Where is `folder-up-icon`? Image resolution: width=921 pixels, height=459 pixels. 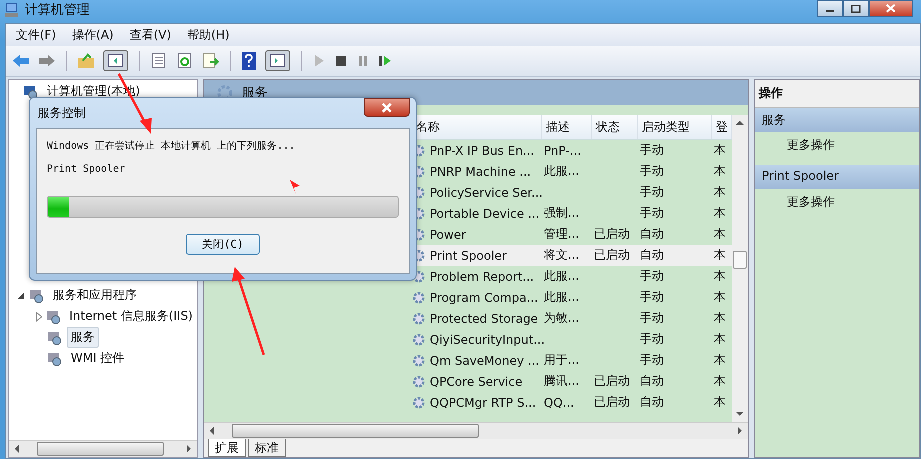 folder-up-icon is located at coordinates (86, 61).